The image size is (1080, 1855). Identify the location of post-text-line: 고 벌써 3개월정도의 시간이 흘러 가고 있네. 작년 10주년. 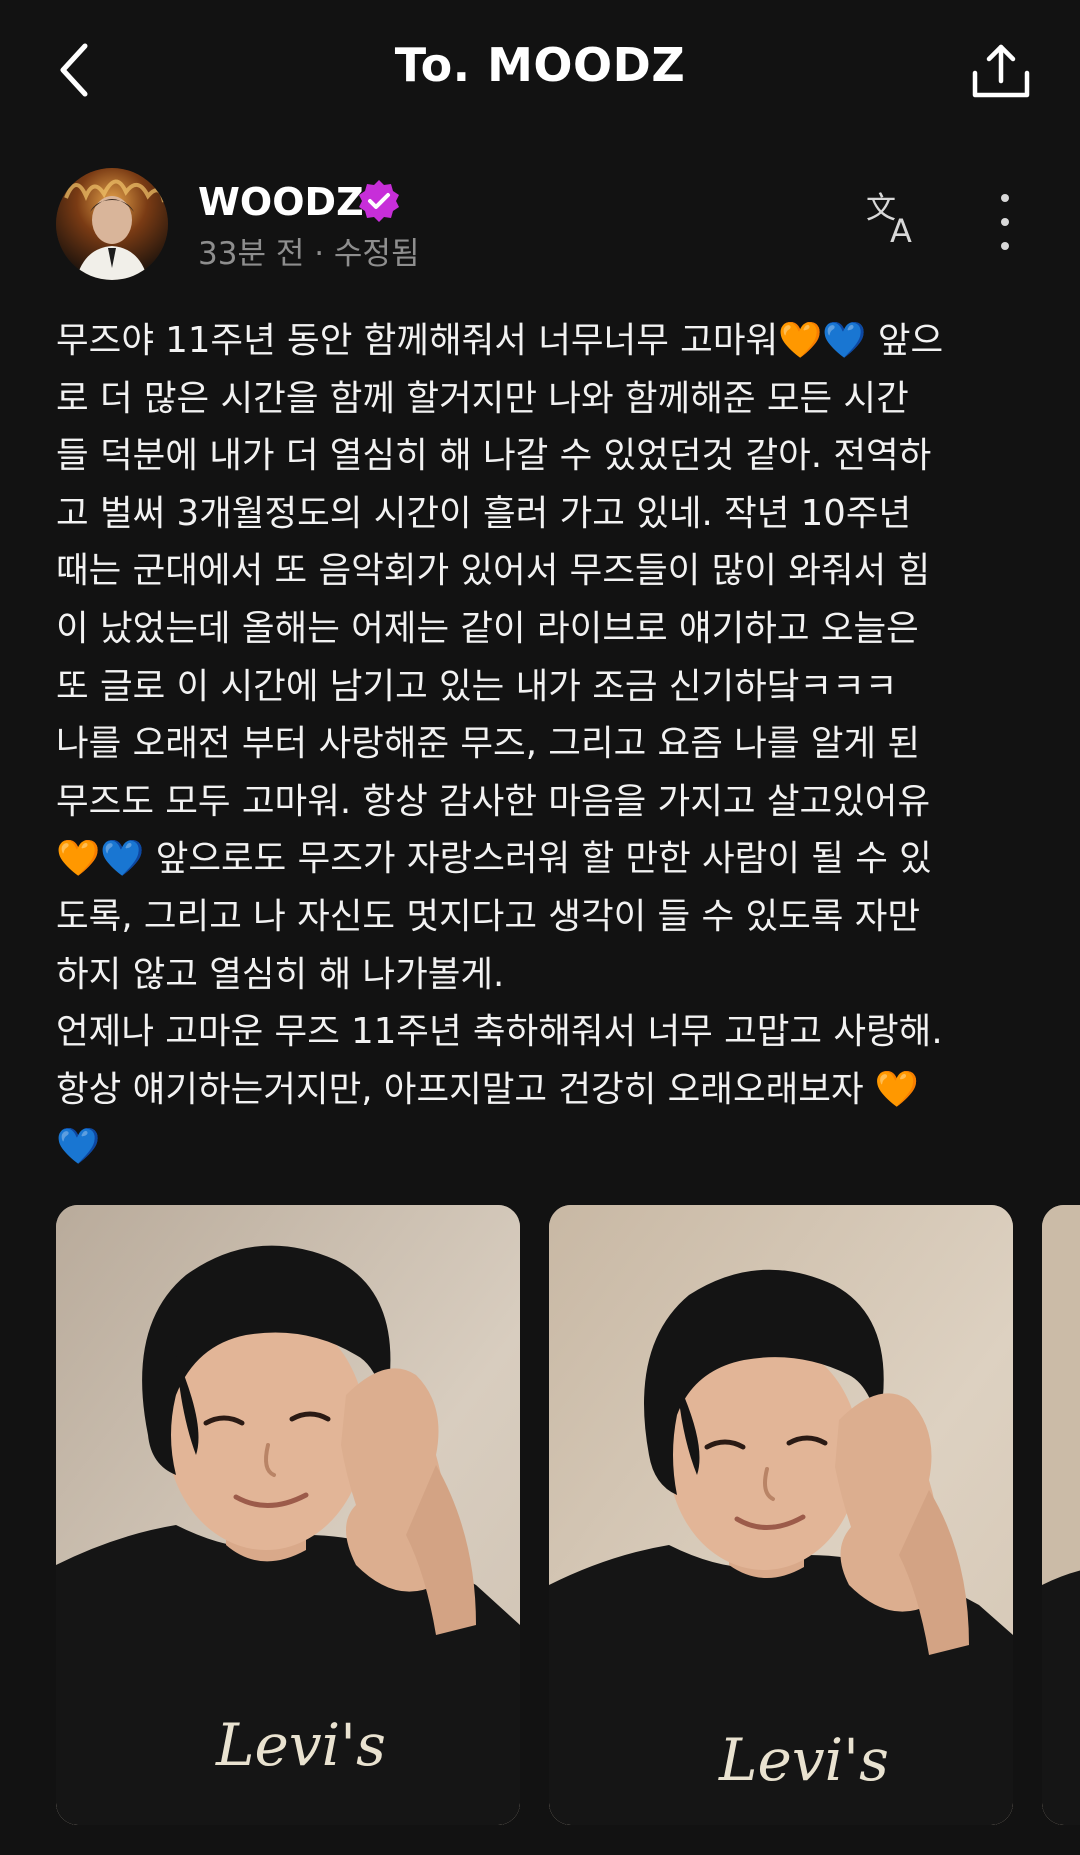
(484, 513).